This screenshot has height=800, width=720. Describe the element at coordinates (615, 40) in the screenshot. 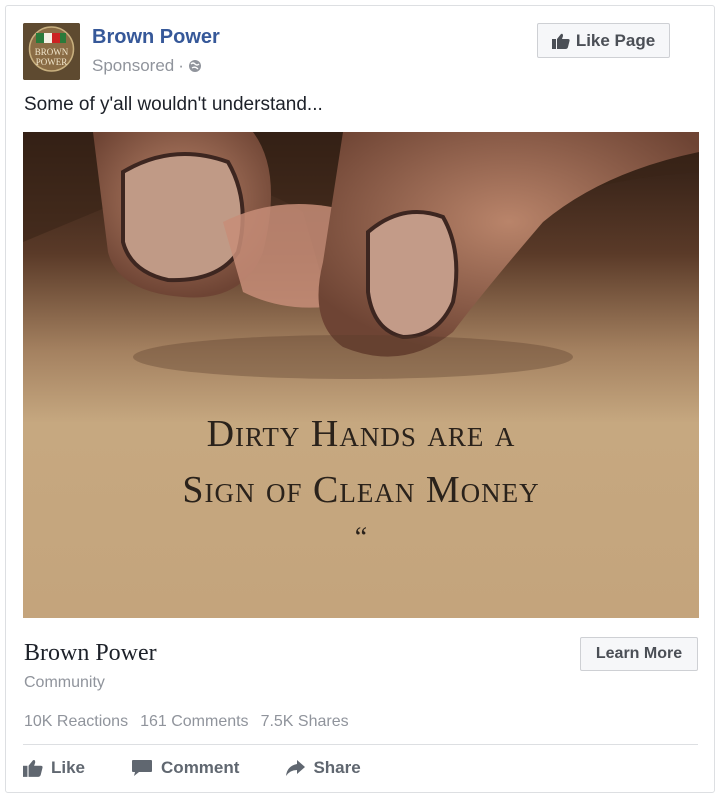

I see `like-page-label: Like Page` at that location.